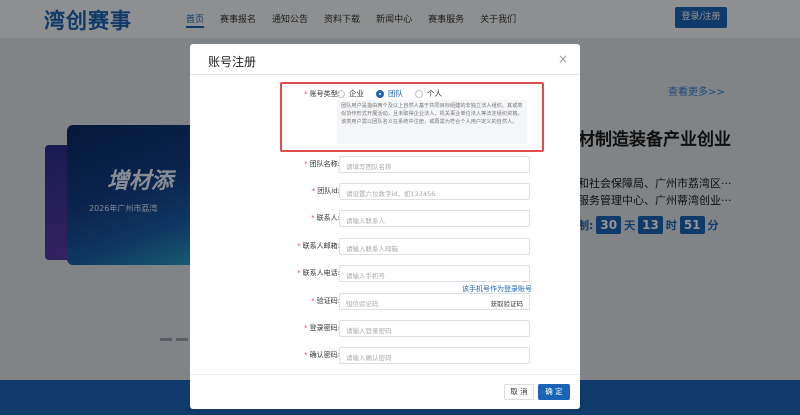 The image size is (800, 415). I want to click on contact-phone-input: 请输入手机号, so click(434, 273).